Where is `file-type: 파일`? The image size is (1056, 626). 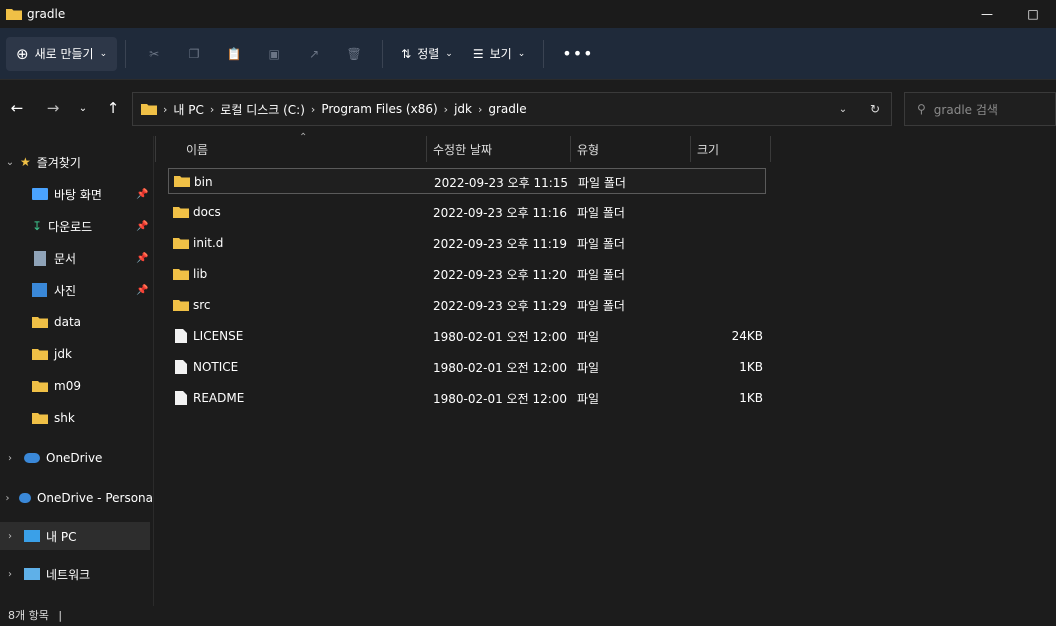 file-type: 파일 is located at coordinates (588, 398).